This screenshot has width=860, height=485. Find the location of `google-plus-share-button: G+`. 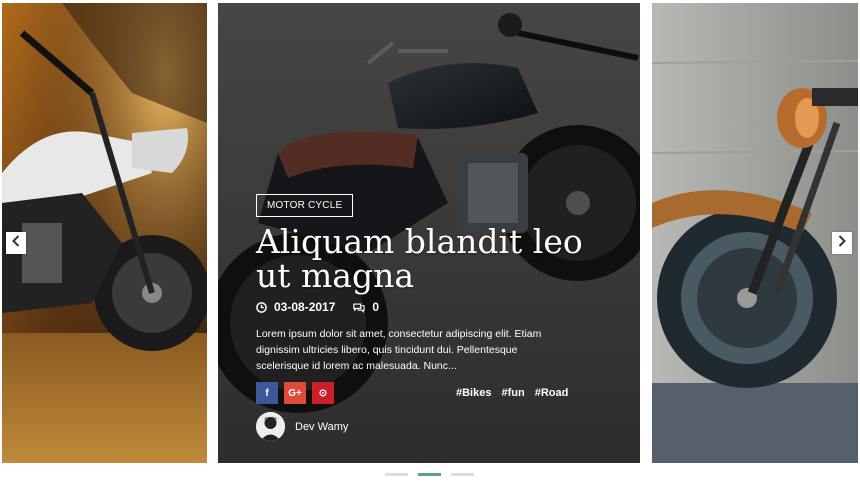

google-plus-share-button: G+ is located at coordinates (295, 393).